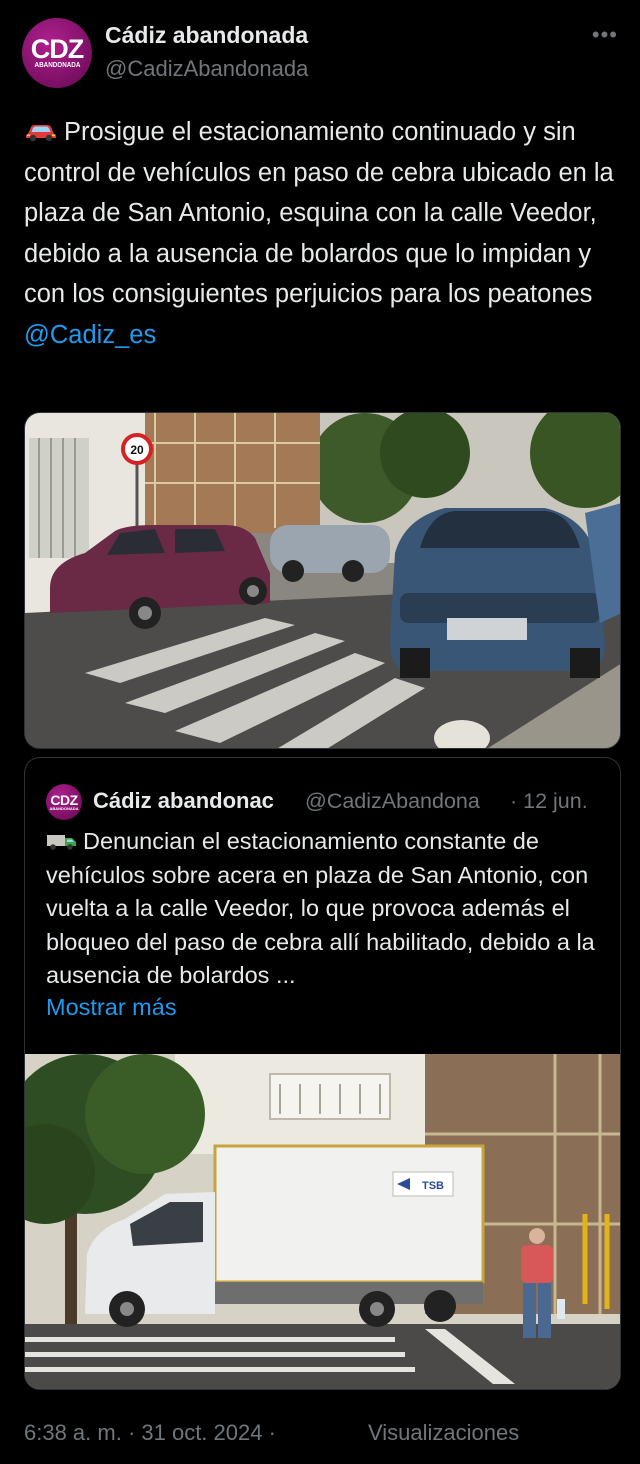 Image resolution: width=640 pixels, height=1464 pixels. What do you see at coordinates (41, 133) in the screenshot?
I see `red-car-icon` at bounding box center [41, 133].